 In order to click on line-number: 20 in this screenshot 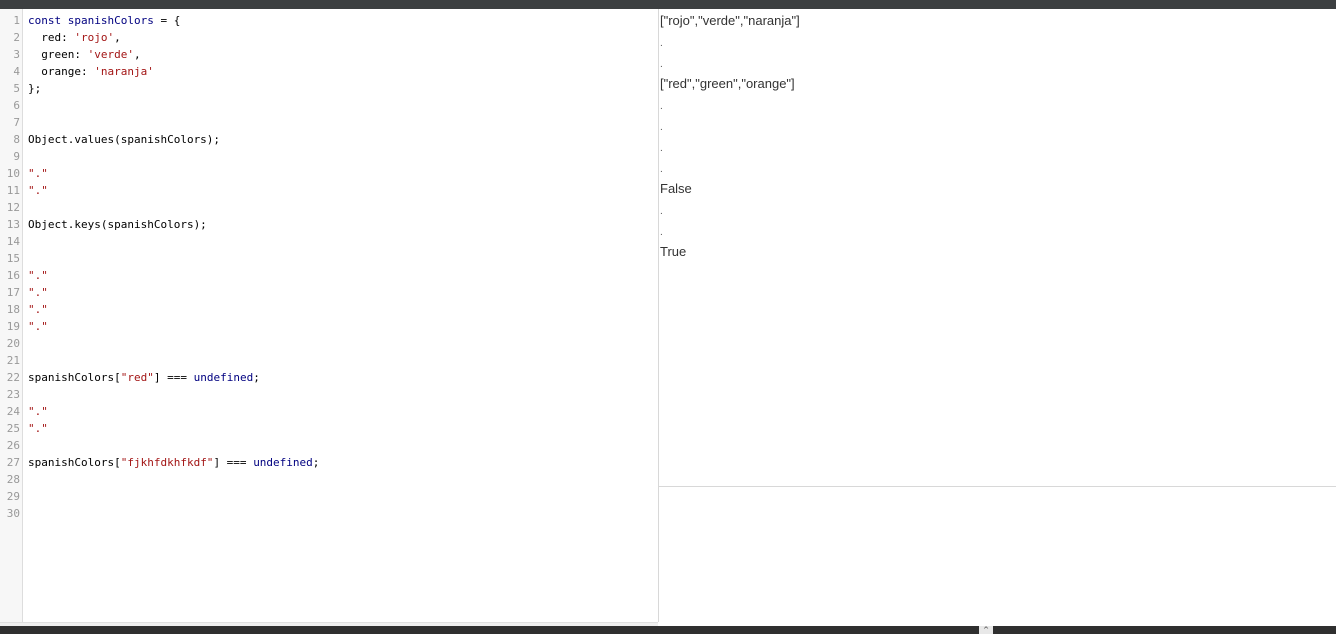, I will do `click(13, 343)`.